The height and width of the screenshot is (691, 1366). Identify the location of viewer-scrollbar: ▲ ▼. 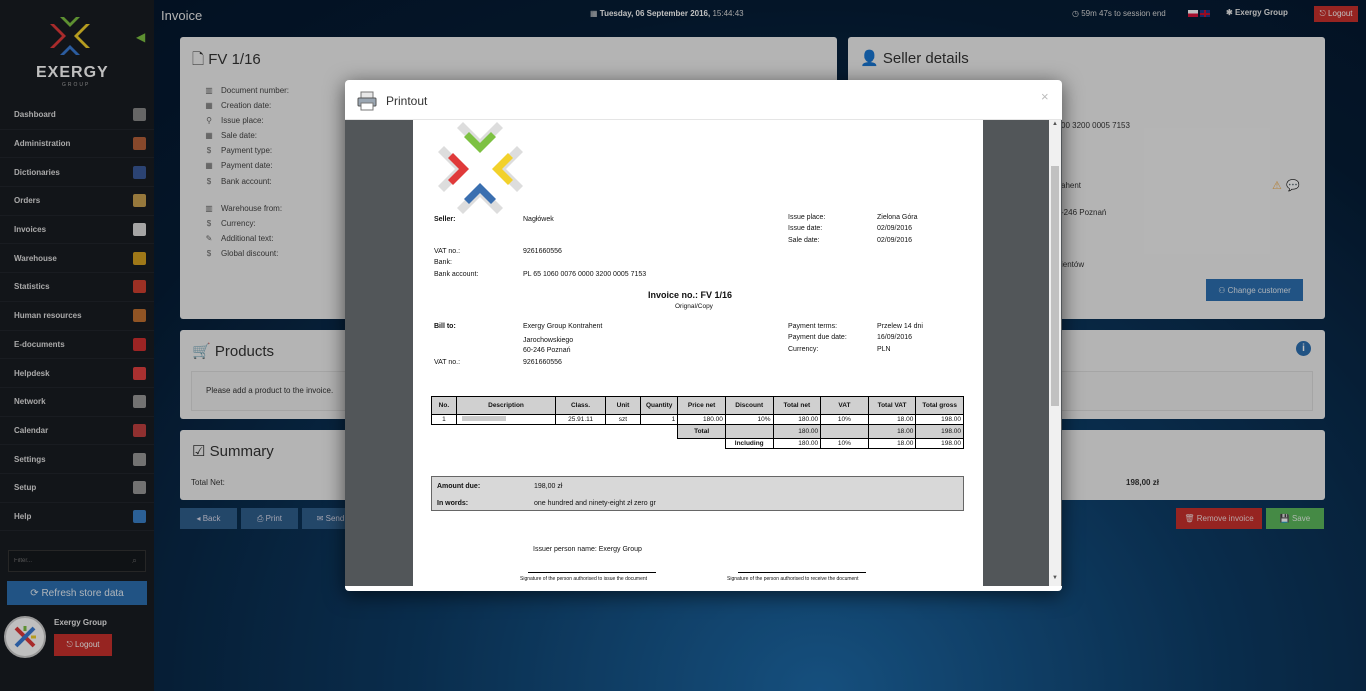
(1055, 353).